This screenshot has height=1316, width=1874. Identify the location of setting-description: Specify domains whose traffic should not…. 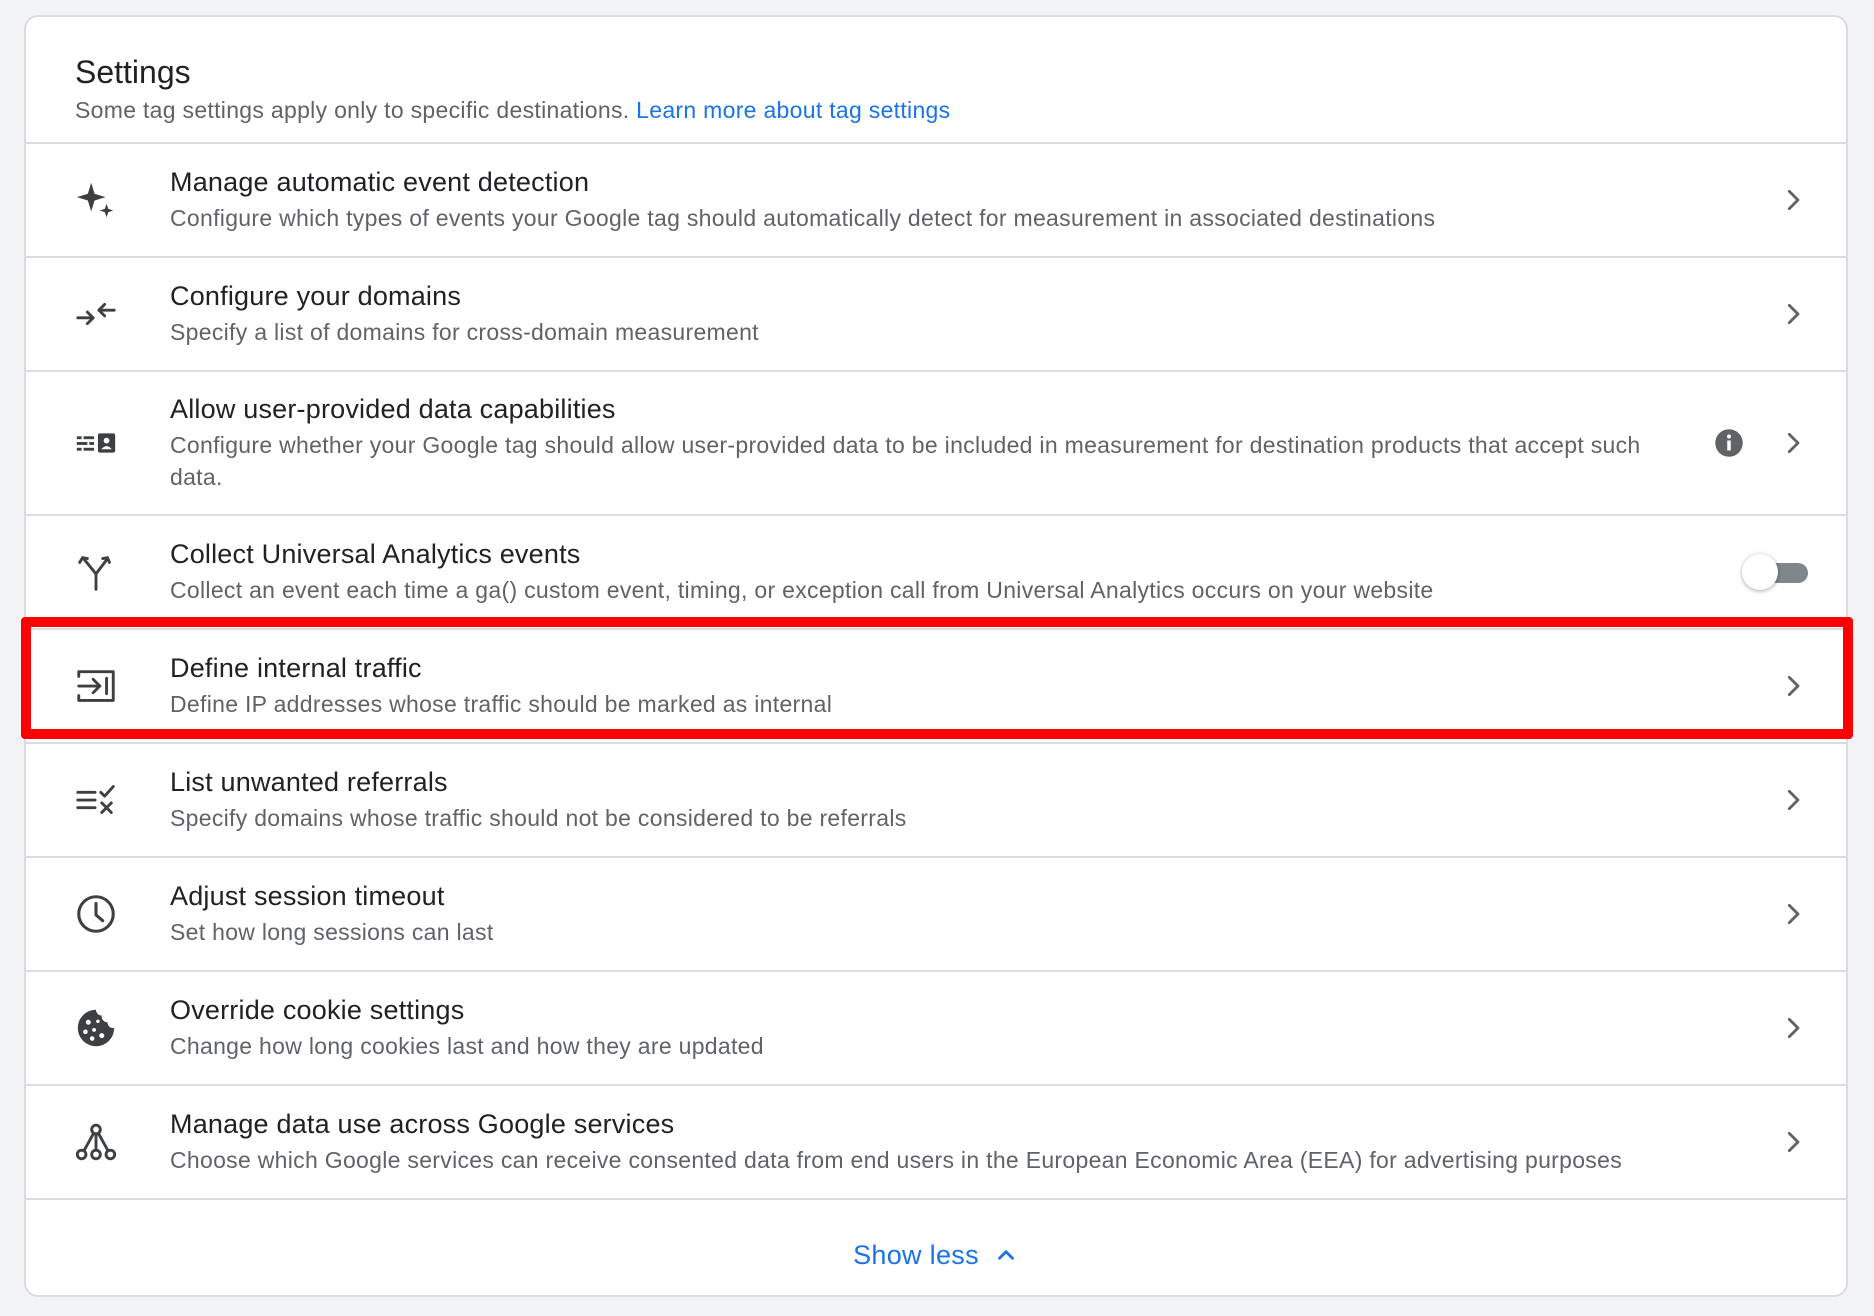
(538, 818).